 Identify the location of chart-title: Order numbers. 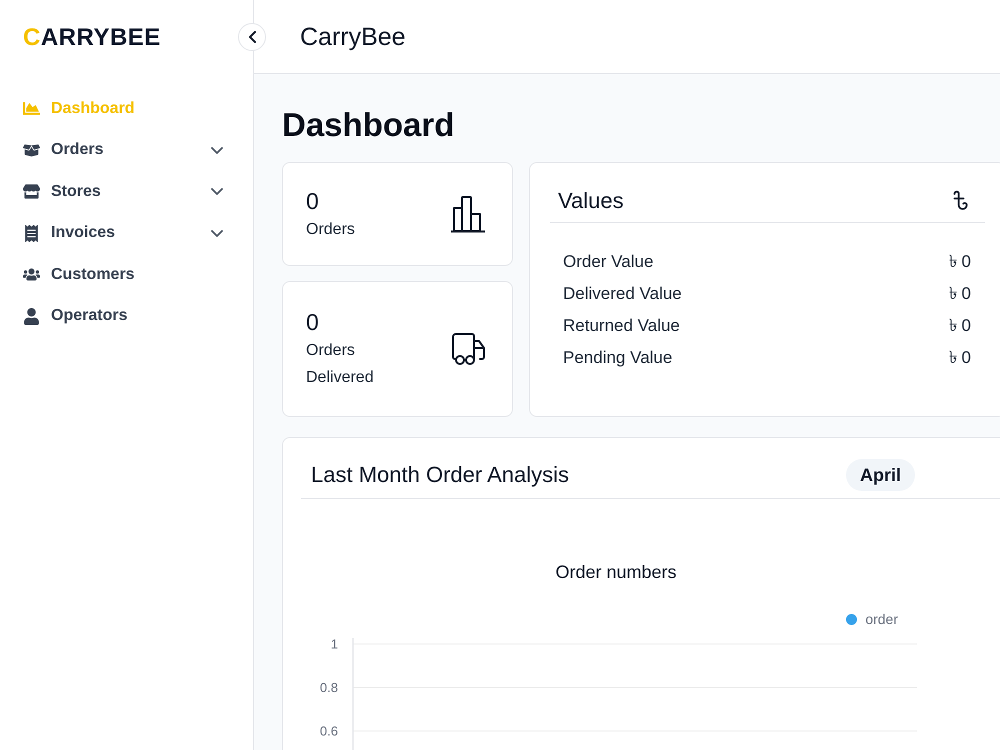
(616, 572).